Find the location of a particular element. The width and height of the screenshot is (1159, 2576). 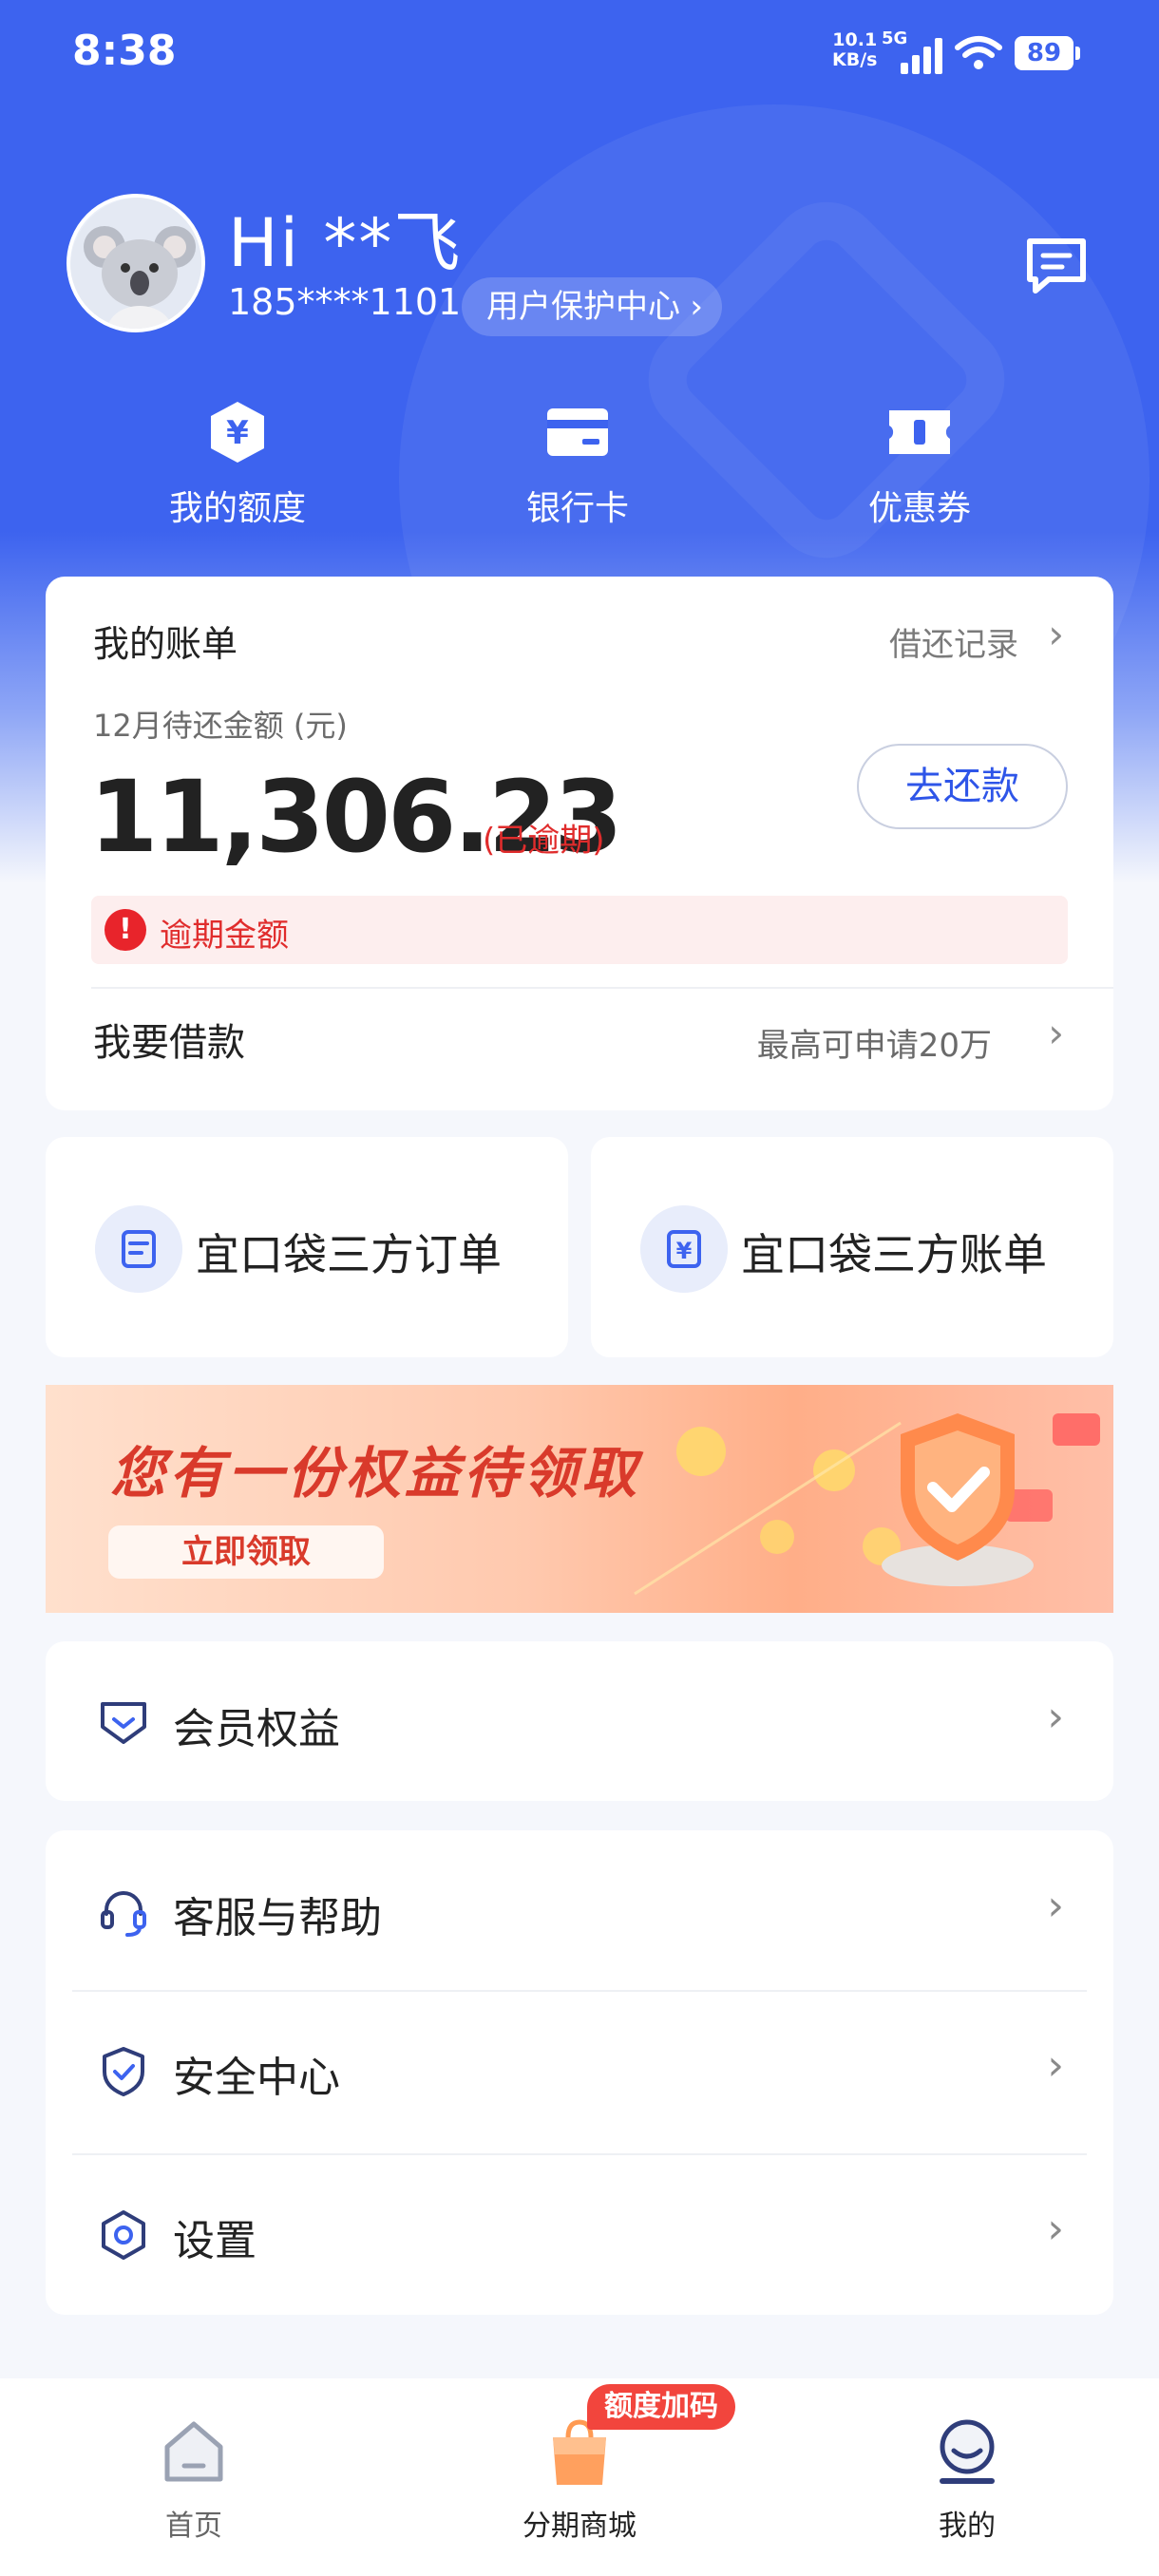

third-party-order-card: 宜口袋三方订单 is located at coordinates (307, 1247).